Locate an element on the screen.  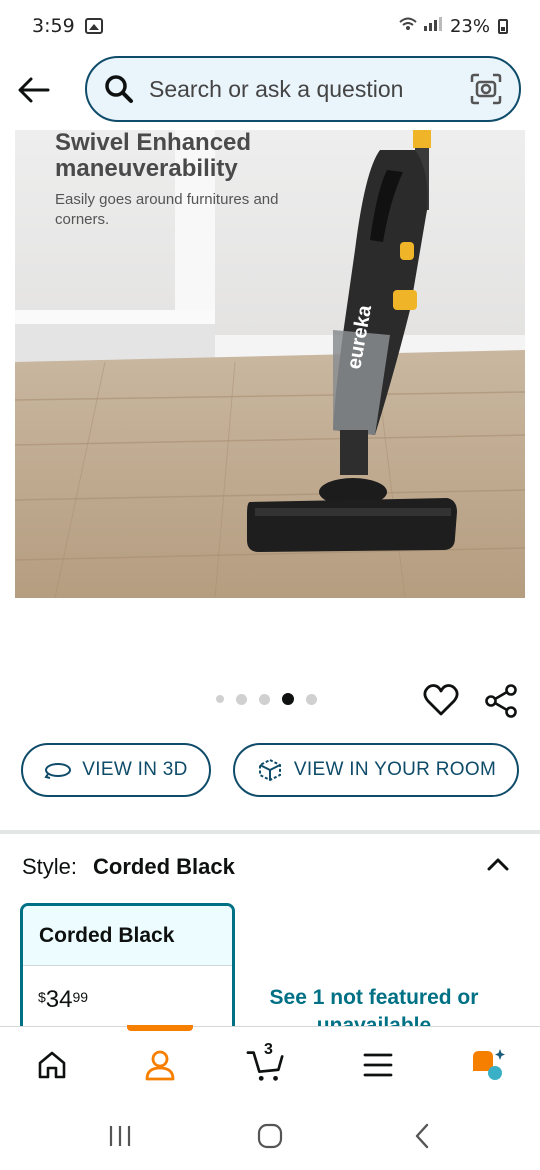
chevron-up-icon is located at coordinates (498, 864).